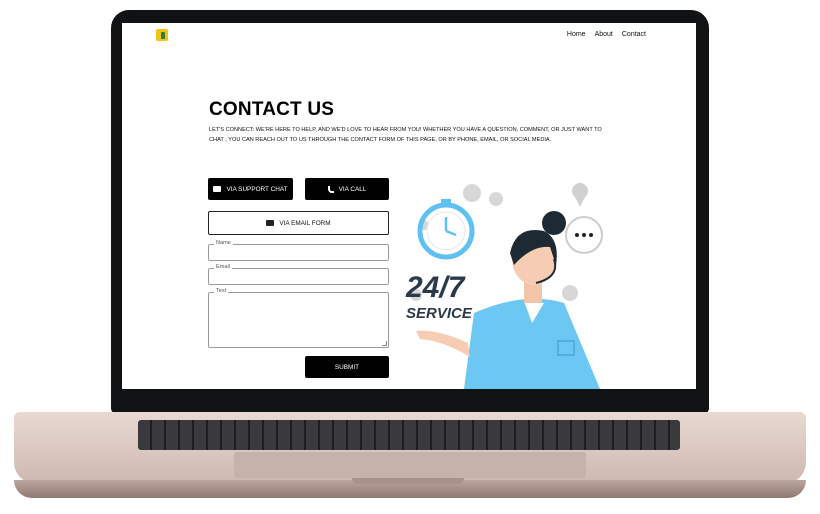  What do you see at coordinates (446, 229) in the screenshot?
I see `stopwatch-icon` at bounding box center [446, 229].